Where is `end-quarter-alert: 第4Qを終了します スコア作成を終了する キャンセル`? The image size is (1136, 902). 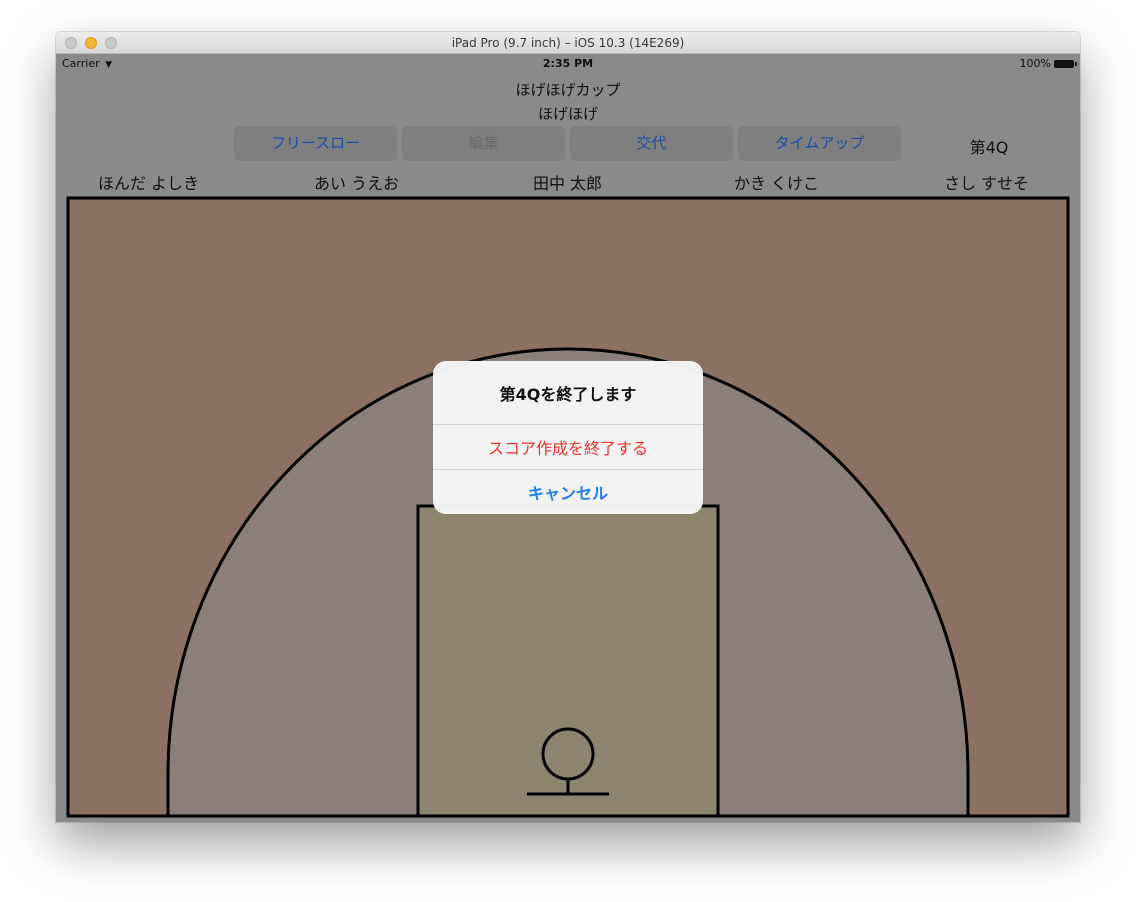 end-quarter-alert: 第4Qを終了します スコア作成を終了する キャンセル is located at coordinates (568, 437).